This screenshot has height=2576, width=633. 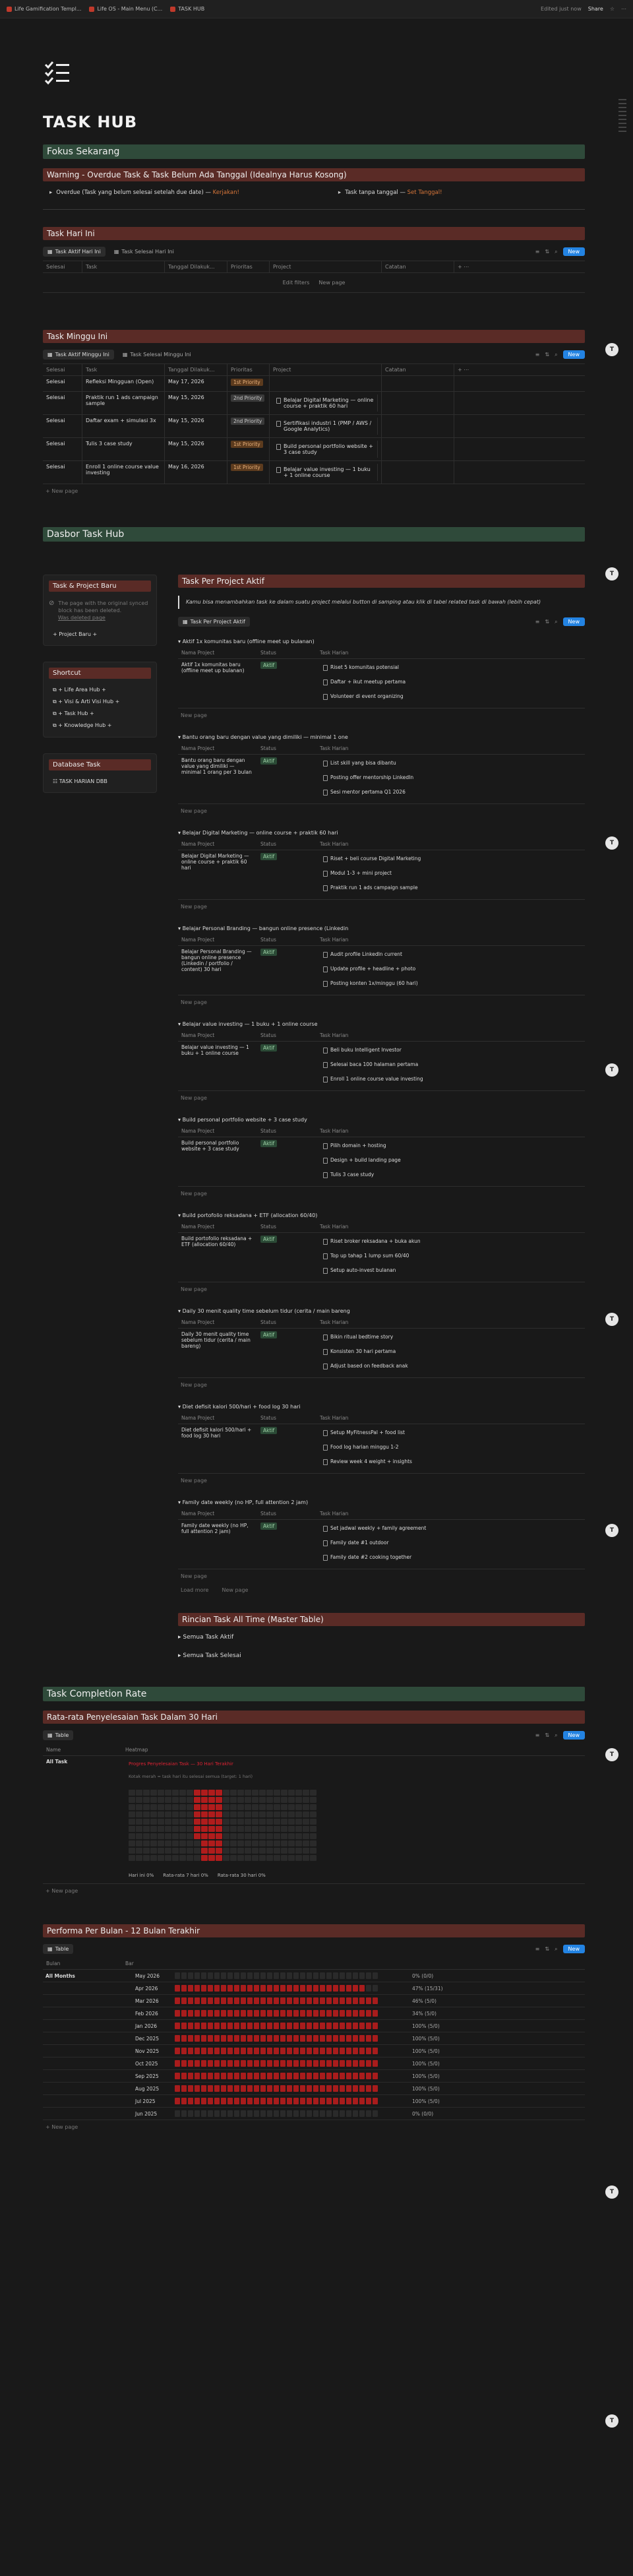 What do you see at coordinates (612, 9) in the screenshot?
I see `star-icon: ☆` at bounding box center [612, 9].